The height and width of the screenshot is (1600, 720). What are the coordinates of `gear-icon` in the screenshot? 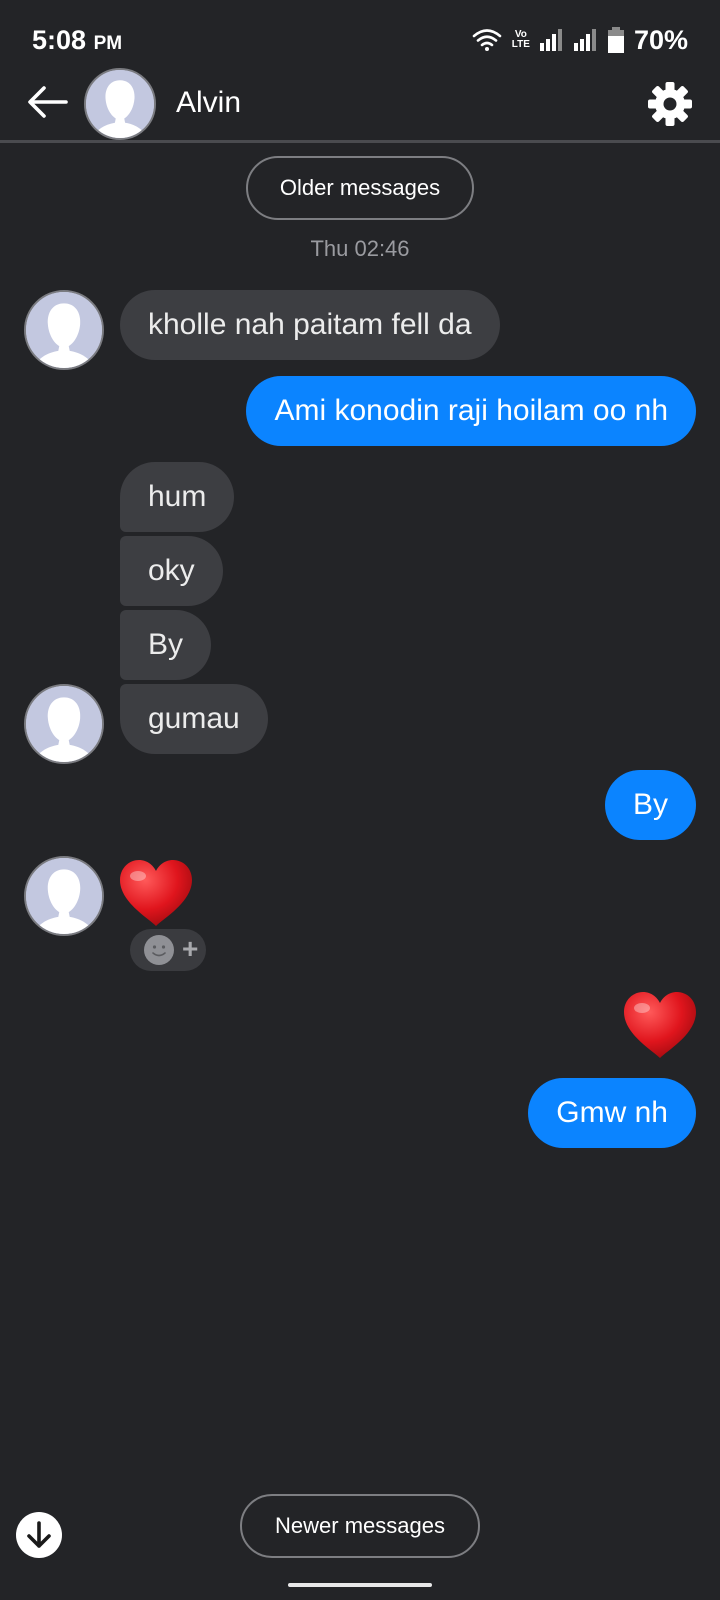 It's located at (670, 104).